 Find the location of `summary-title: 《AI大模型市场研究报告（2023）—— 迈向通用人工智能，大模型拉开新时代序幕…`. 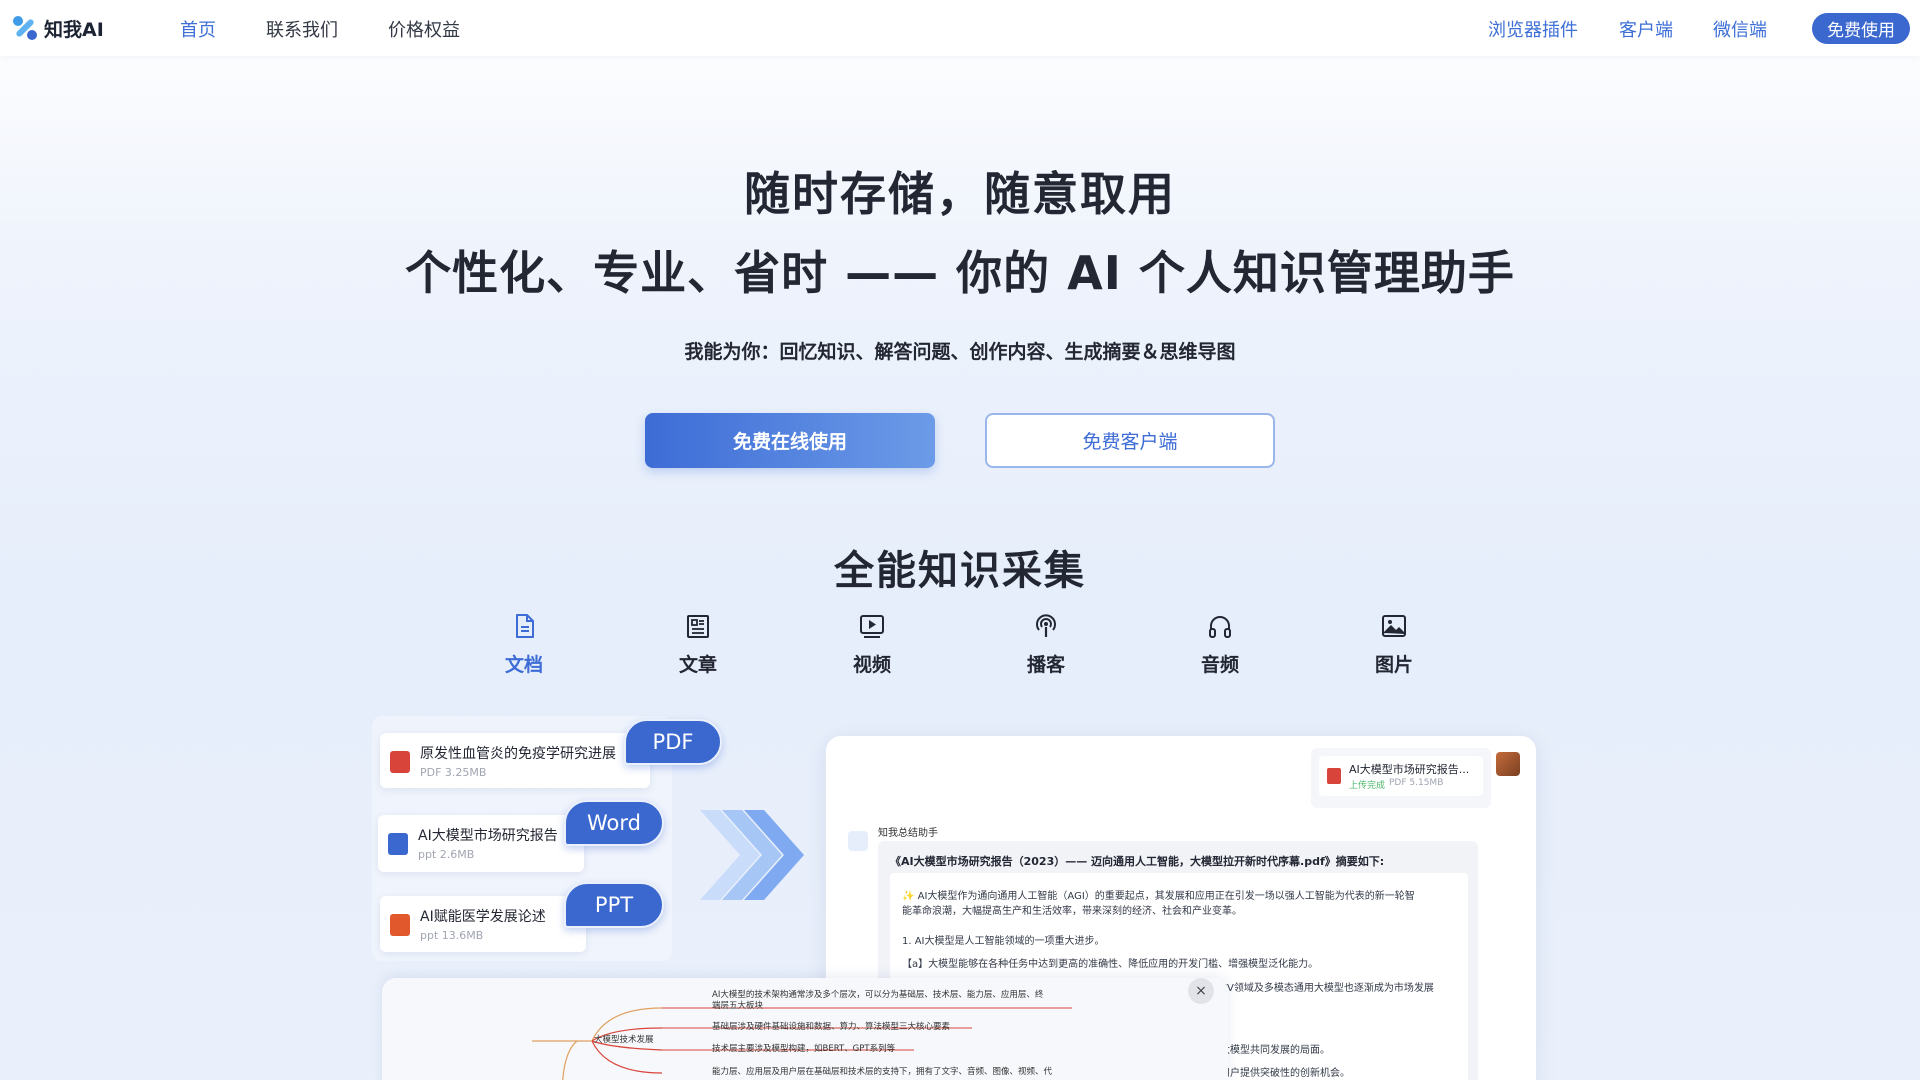

summary-title: 《AI大模型市场研究报告（2023）—— 迈向通用人工智能，大模型拉开新时代序幕… is located at coordinates (1137, 861).